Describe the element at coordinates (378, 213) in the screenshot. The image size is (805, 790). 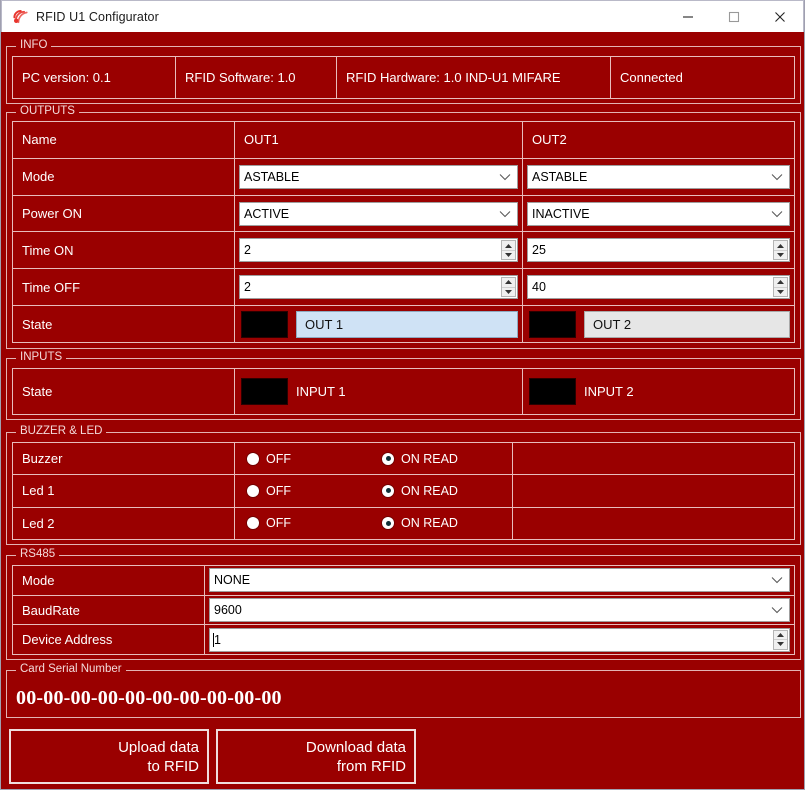
I see `outputs-power-on-out1-select: ACTIVE` at that location.